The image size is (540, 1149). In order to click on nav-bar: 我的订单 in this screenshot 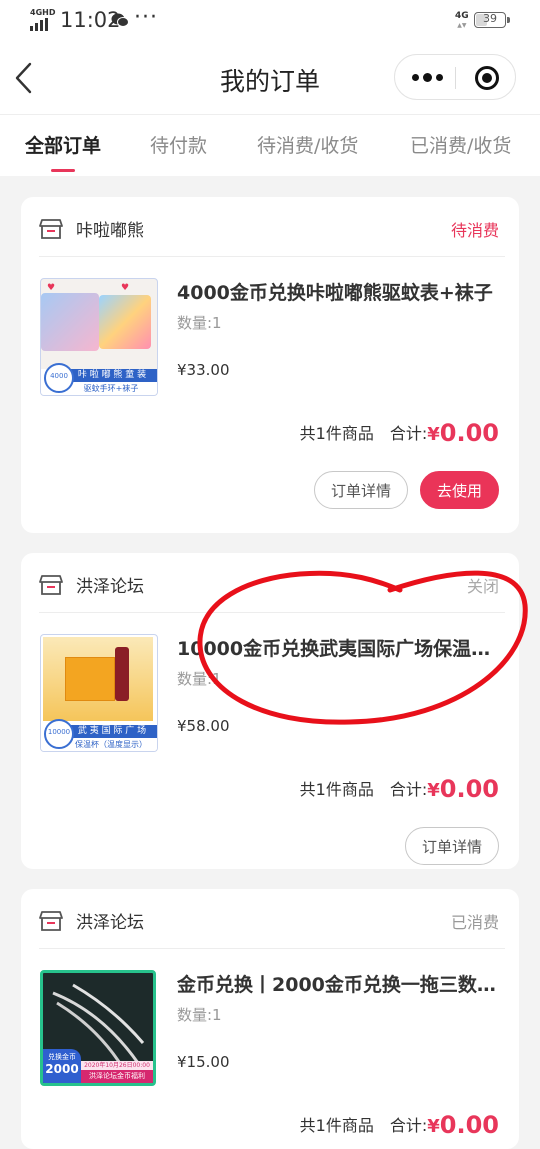, I will do `click(270, 78)`.